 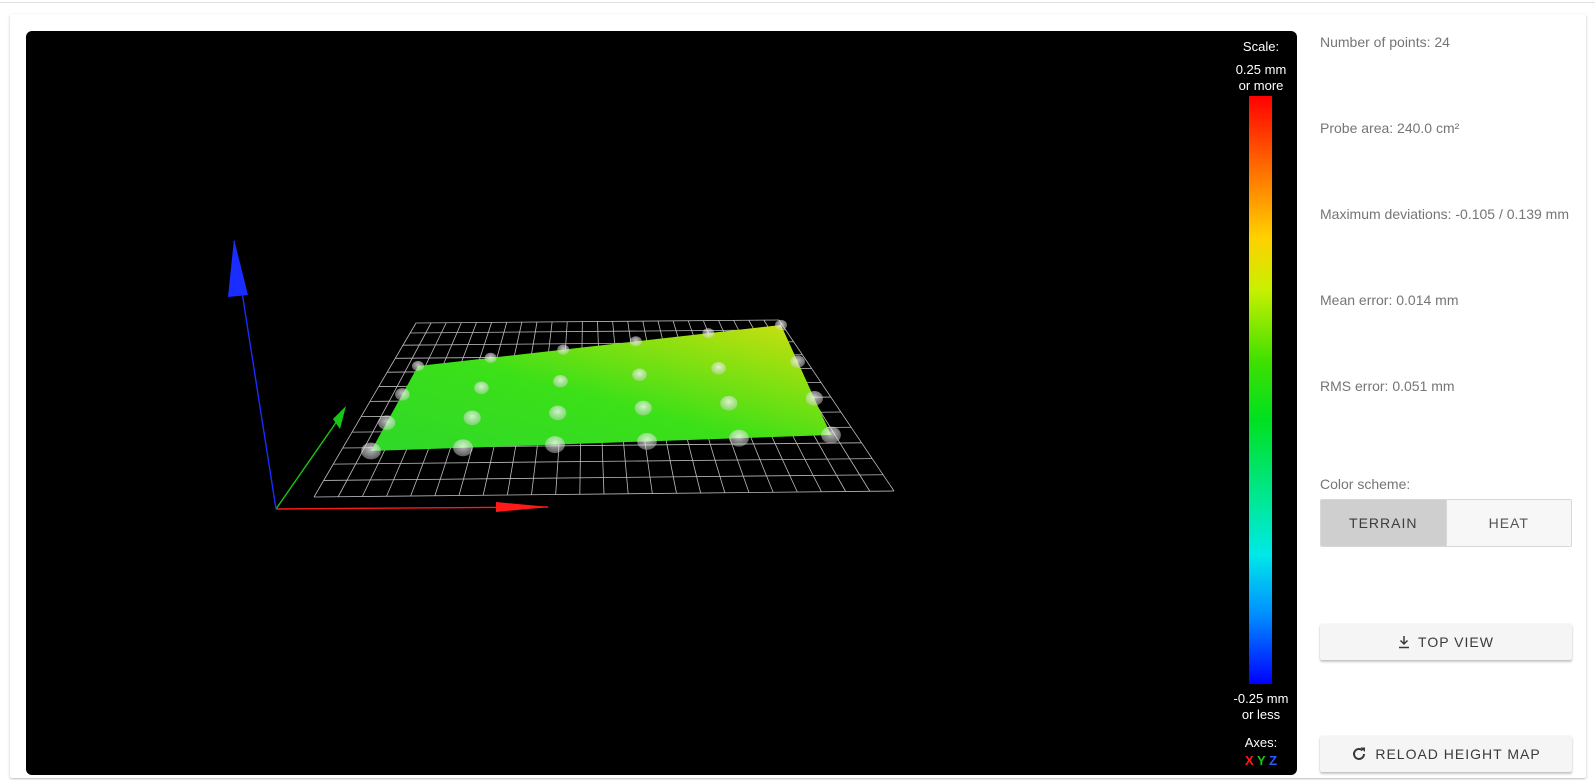 I want to click on color-scale-bar, so click(x=1260, y=390).